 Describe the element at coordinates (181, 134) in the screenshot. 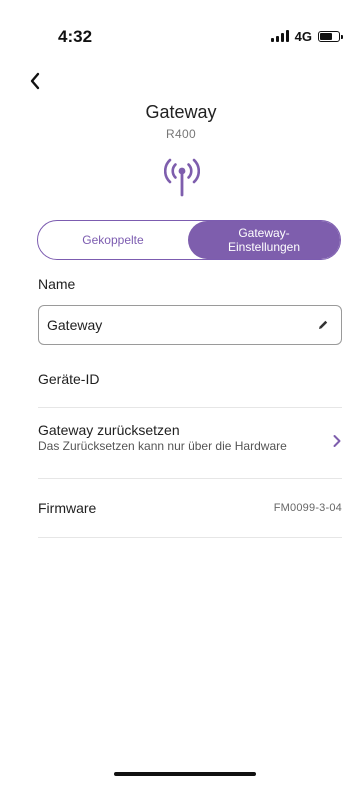

I see `device-model: R400` at that location.